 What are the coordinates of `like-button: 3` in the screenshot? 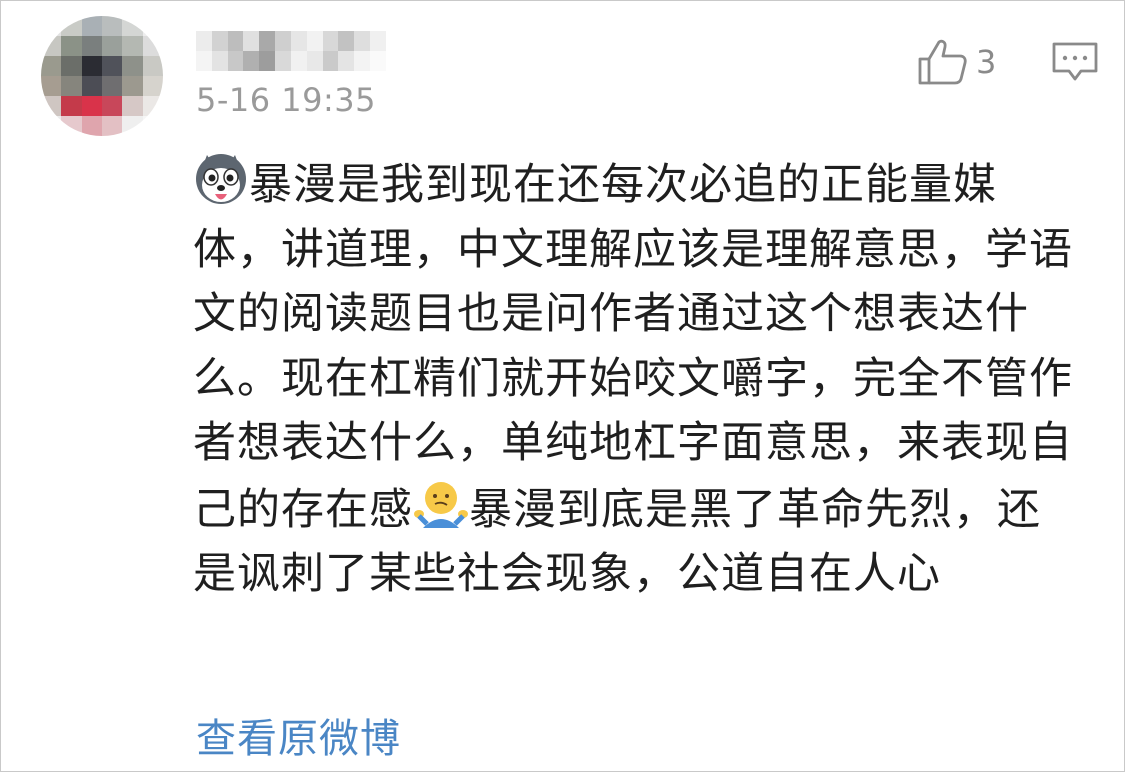 It's located at (956, 62).